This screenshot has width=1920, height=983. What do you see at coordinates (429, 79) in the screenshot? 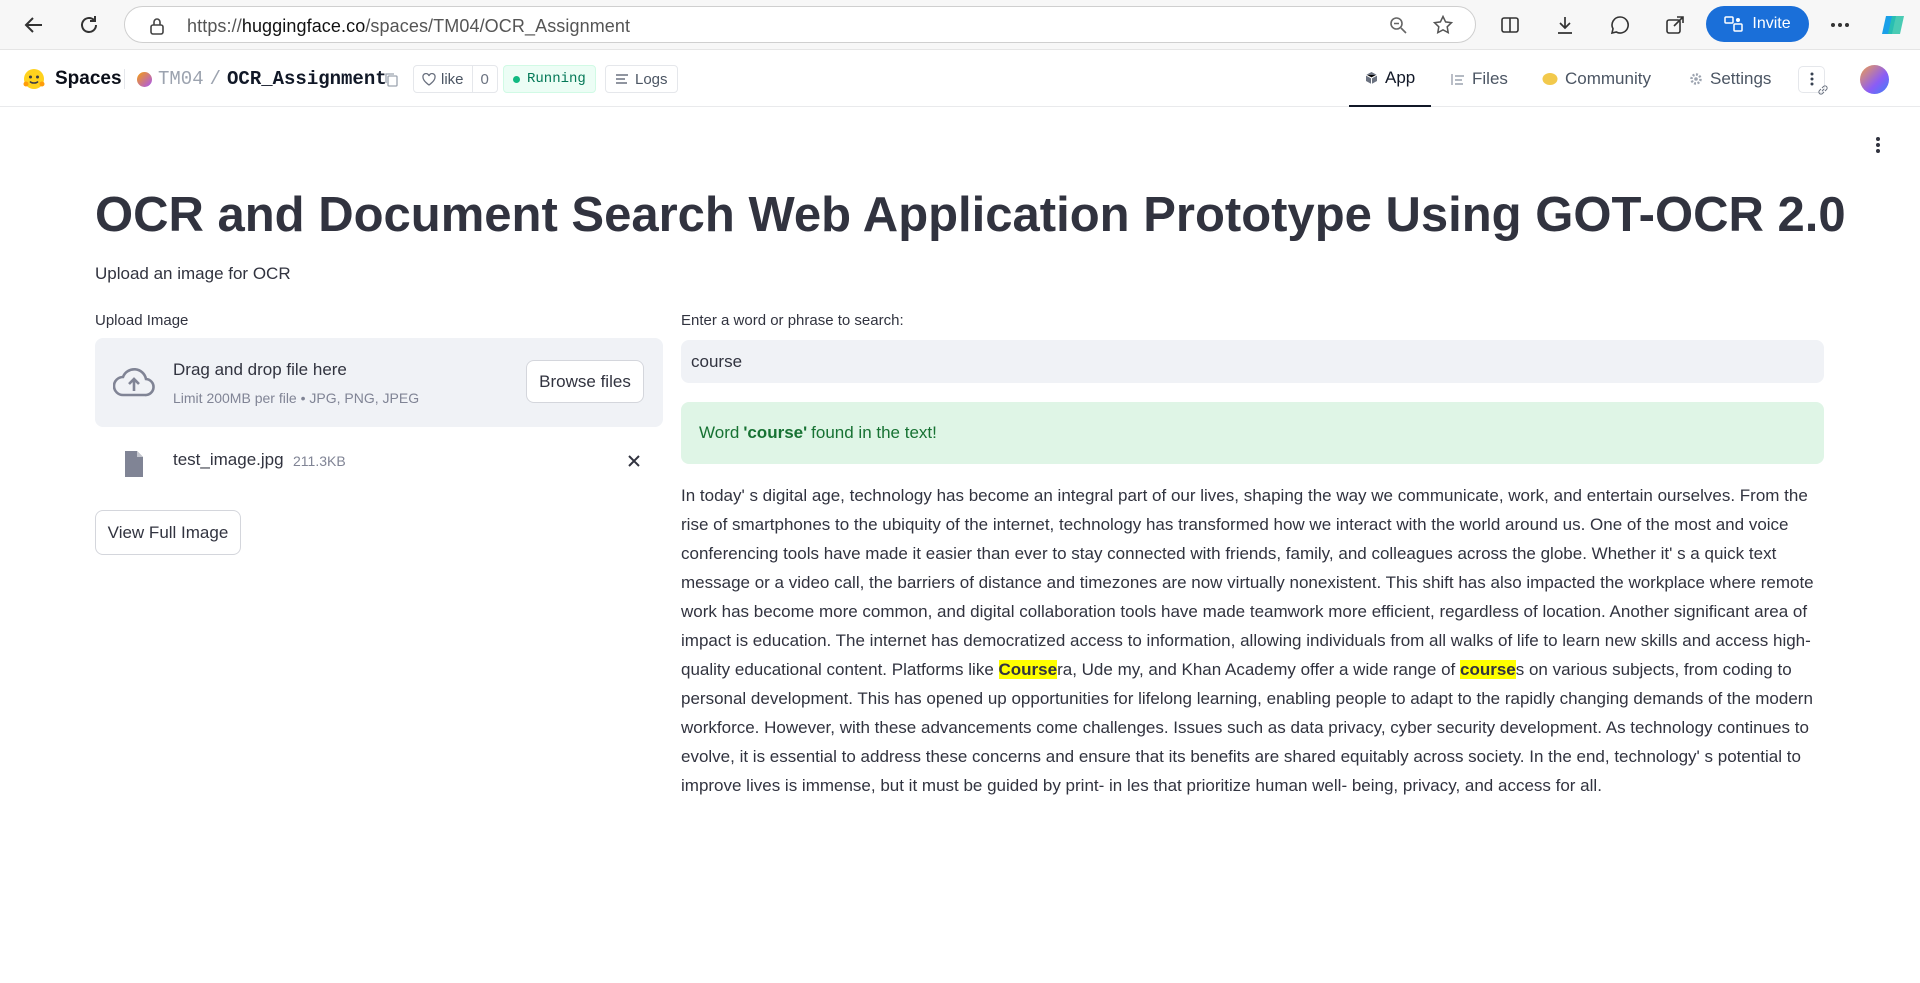
I see `heart-icon` at bounding box center [429, 79].